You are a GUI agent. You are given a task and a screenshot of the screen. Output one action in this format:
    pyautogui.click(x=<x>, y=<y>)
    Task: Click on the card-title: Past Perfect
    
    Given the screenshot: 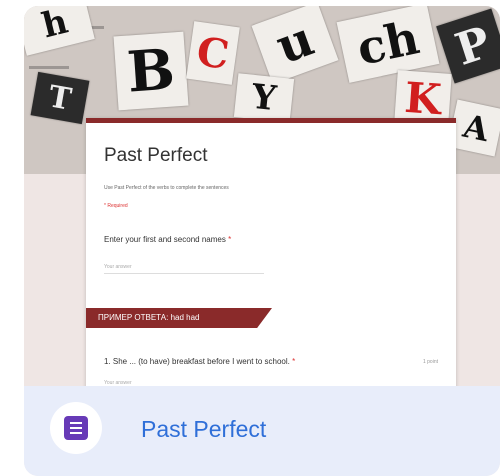 What is the action you would take?
    pyautogui.click(x=203, y=429)
    